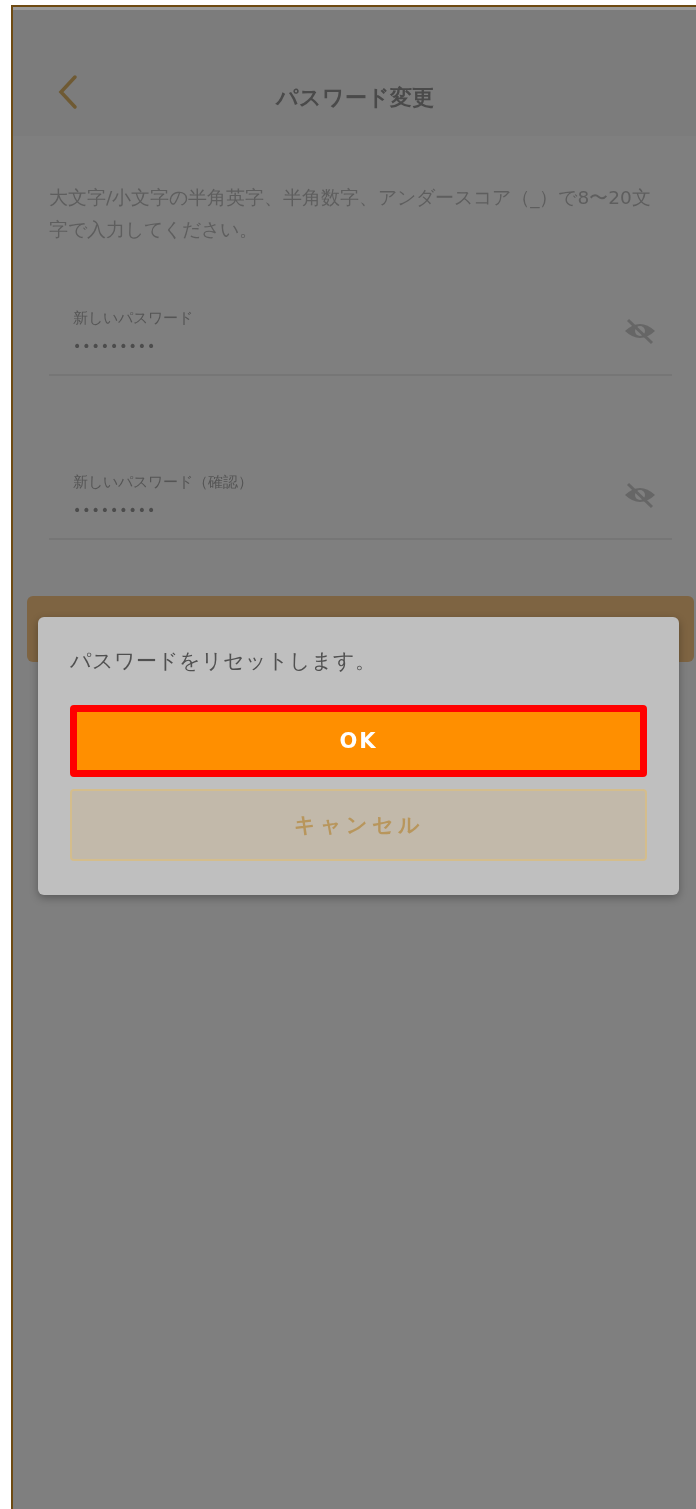 This screenshot has height=1509, width=696. What do you see at coordinates (358, 825) in the screenshot?
I see `cancel-button: キャンセル` at bounding box center [358, 825].